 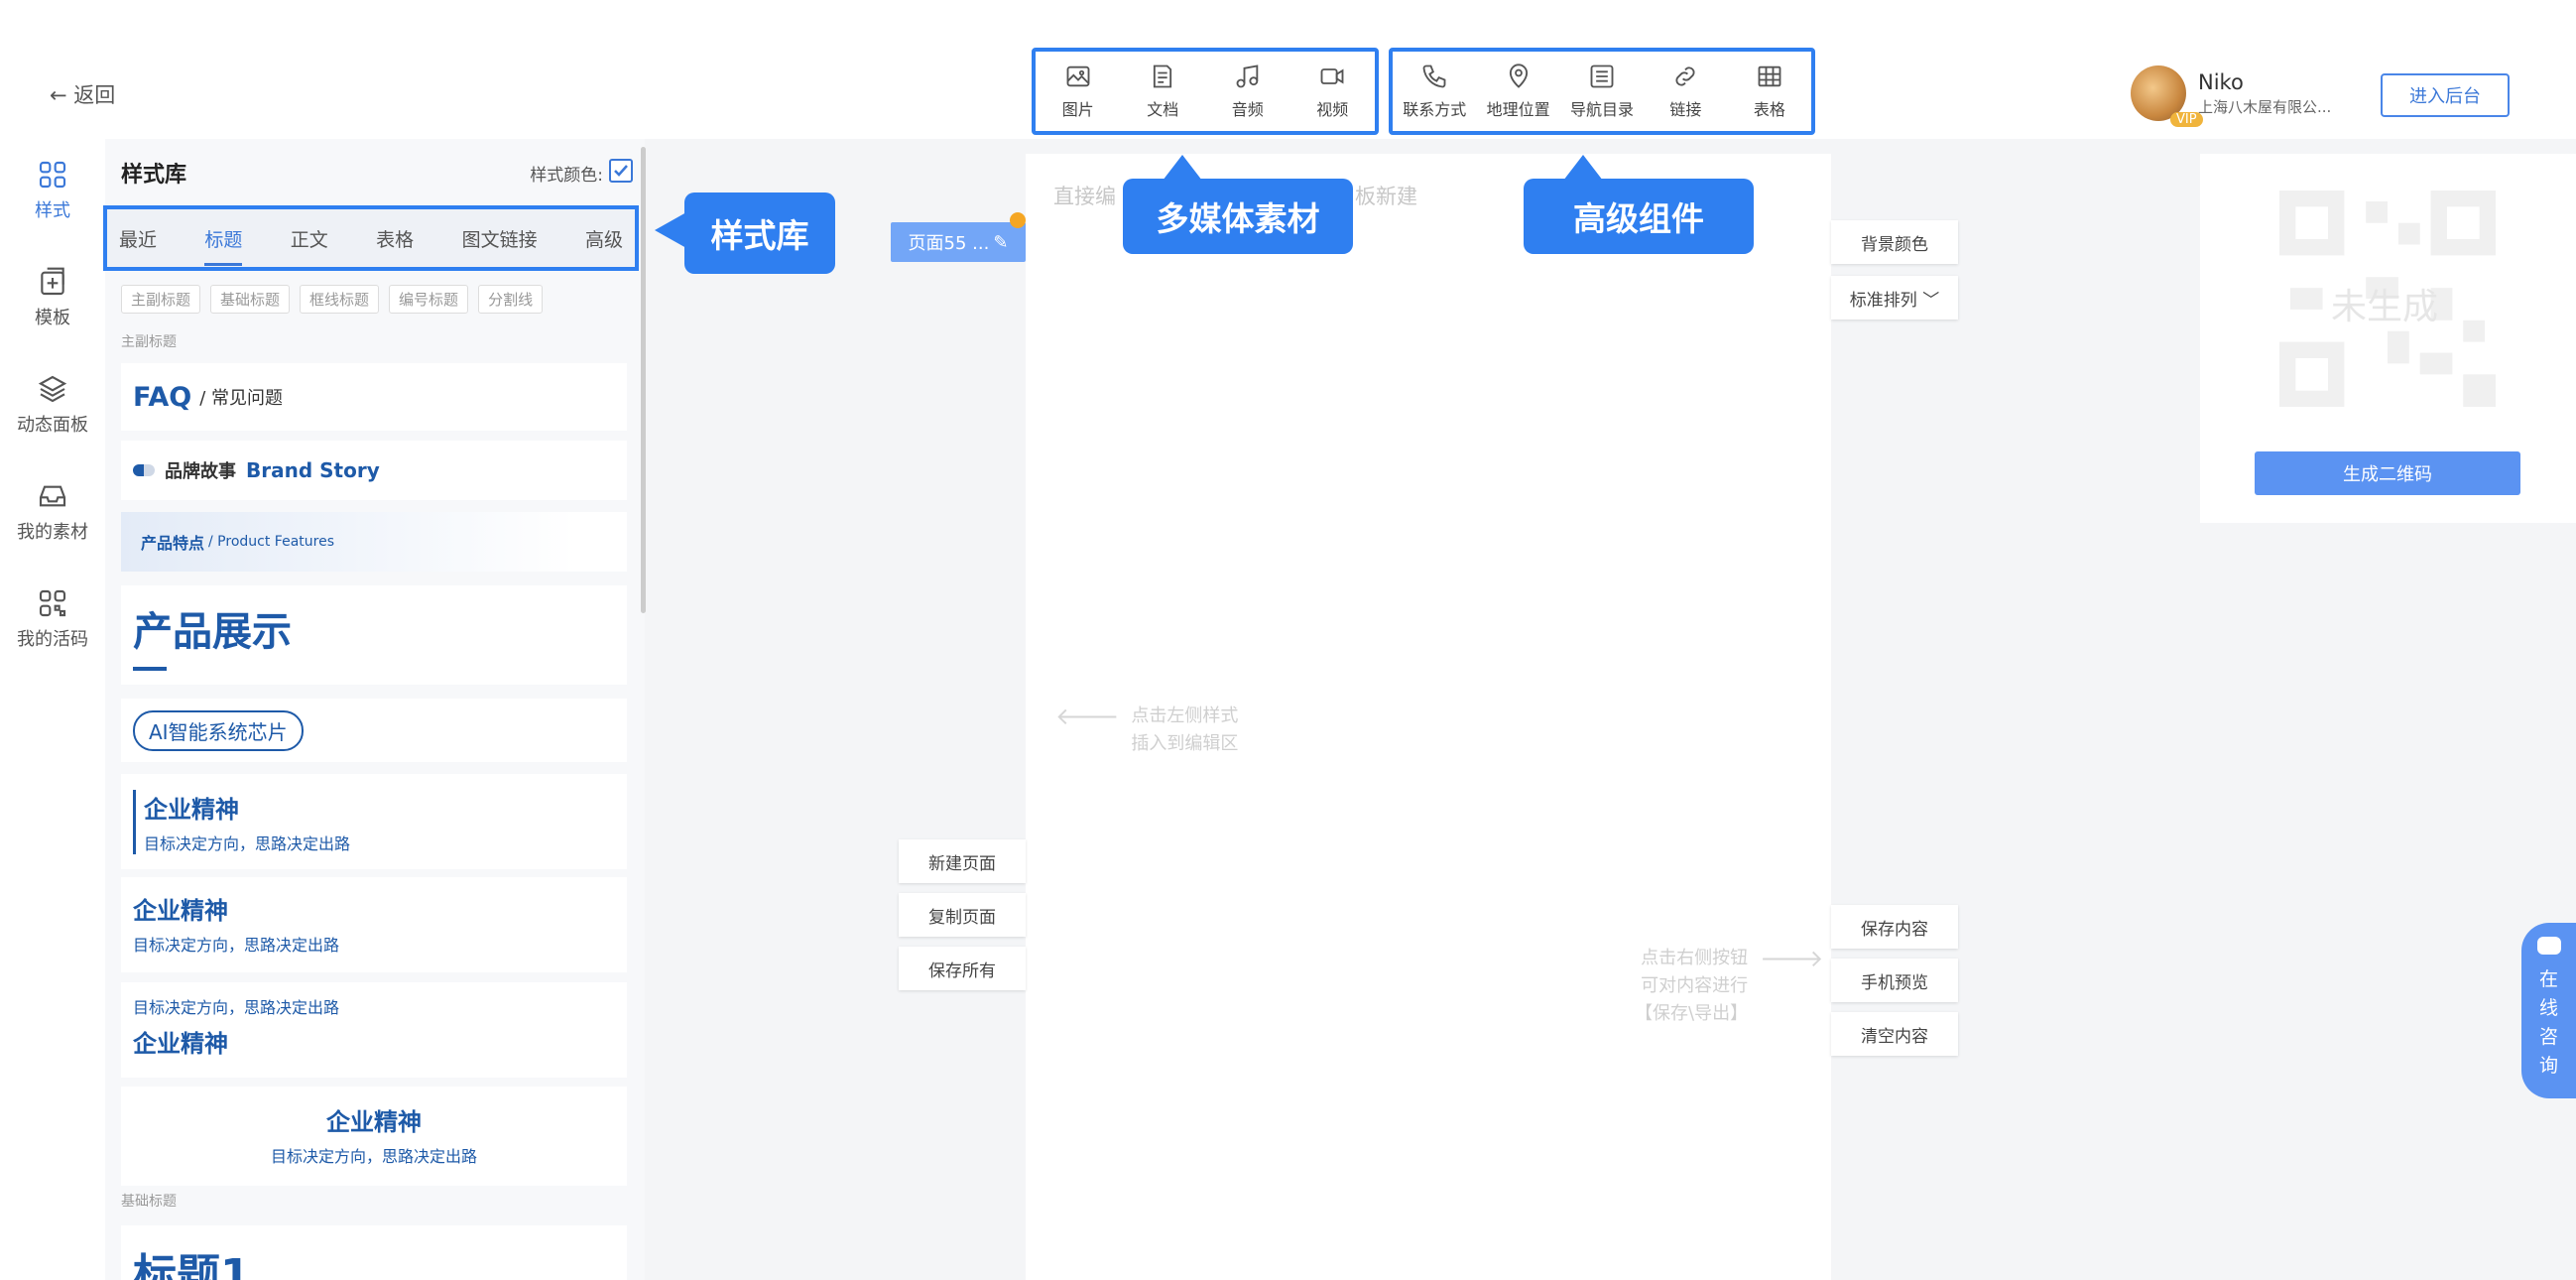 I want to click on sidebar-item-label: 动态面板, so click(x=52, y=425).